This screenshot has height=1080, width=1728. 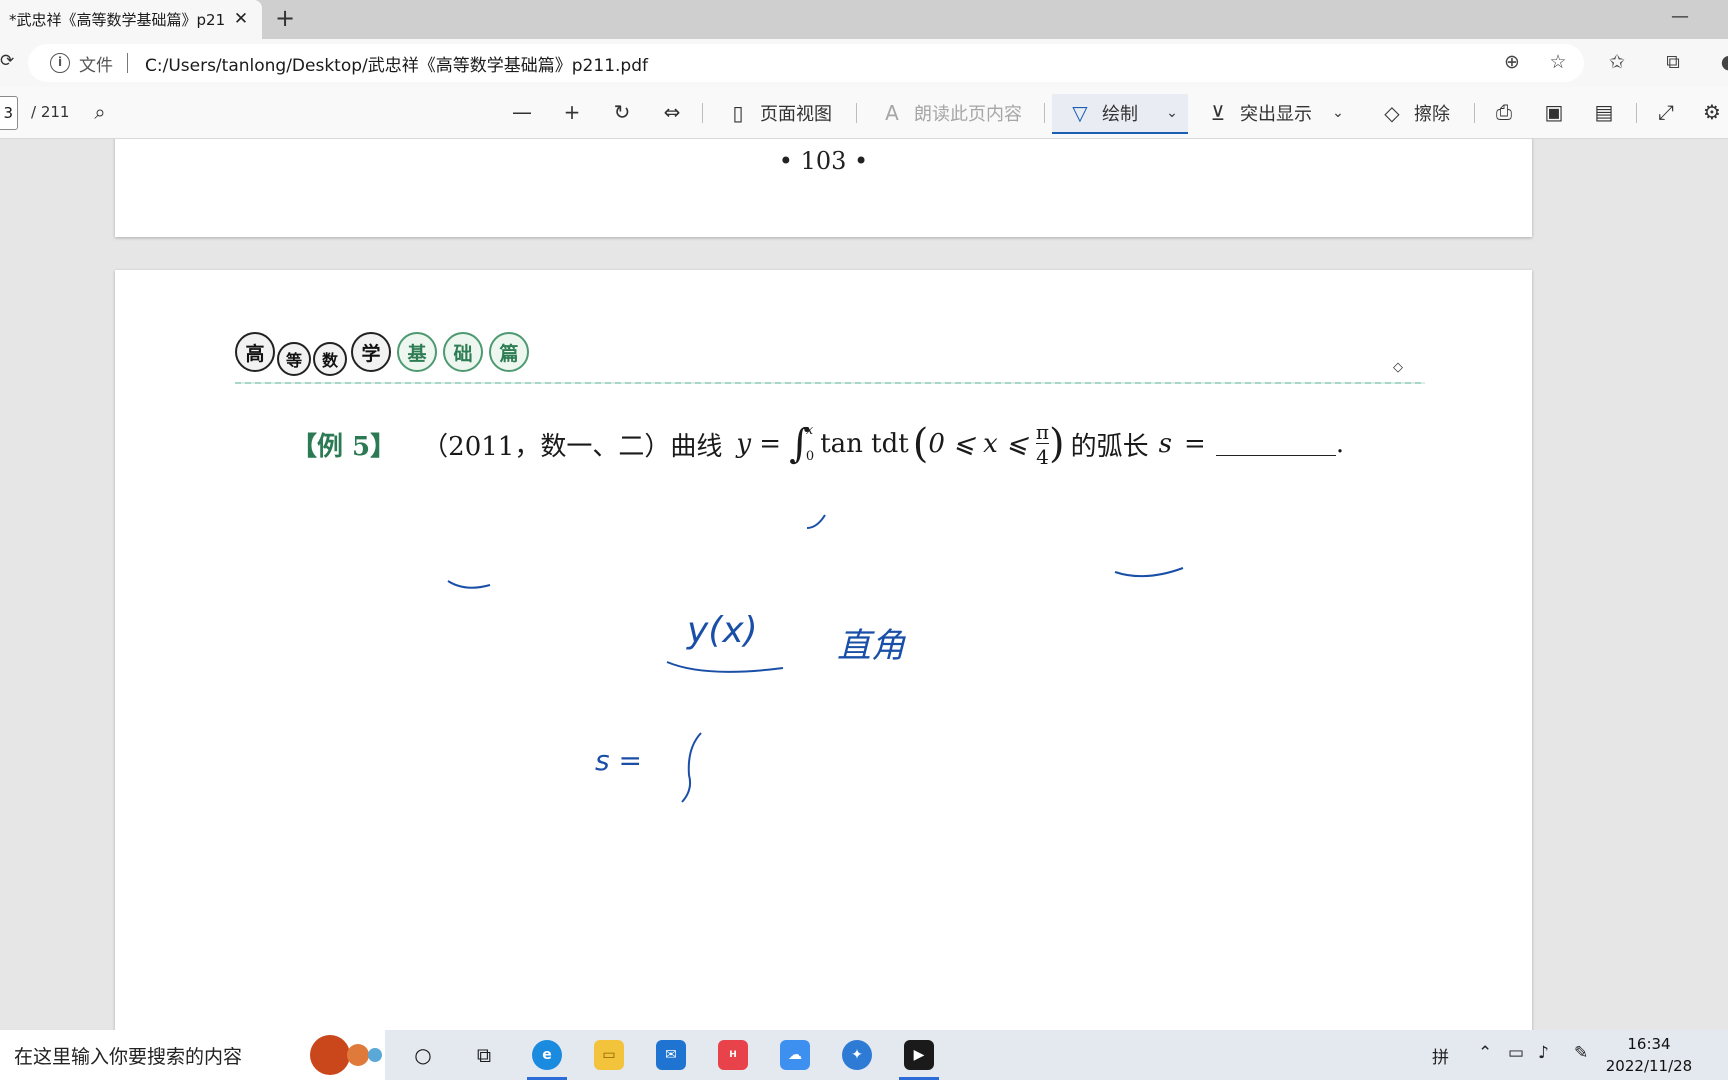 I want to click on minimize-button: —, so click(x=1680, y=18).